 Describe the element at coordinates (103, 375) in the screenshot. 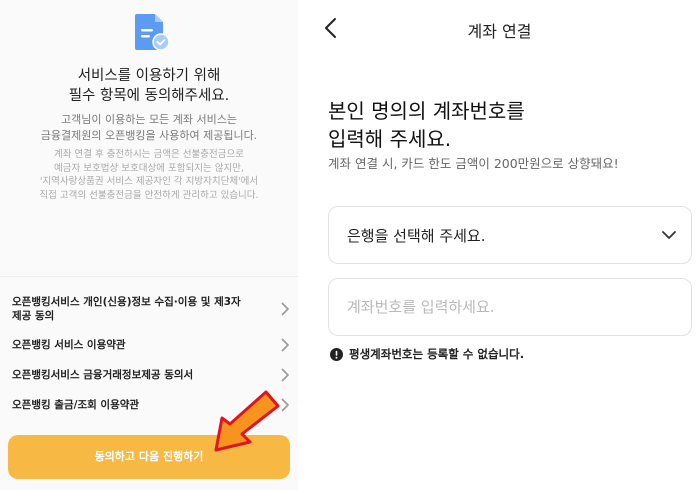

I see `term-label: 오픈뱅킹서비스 금융거래정보제공 동의서` at that location.